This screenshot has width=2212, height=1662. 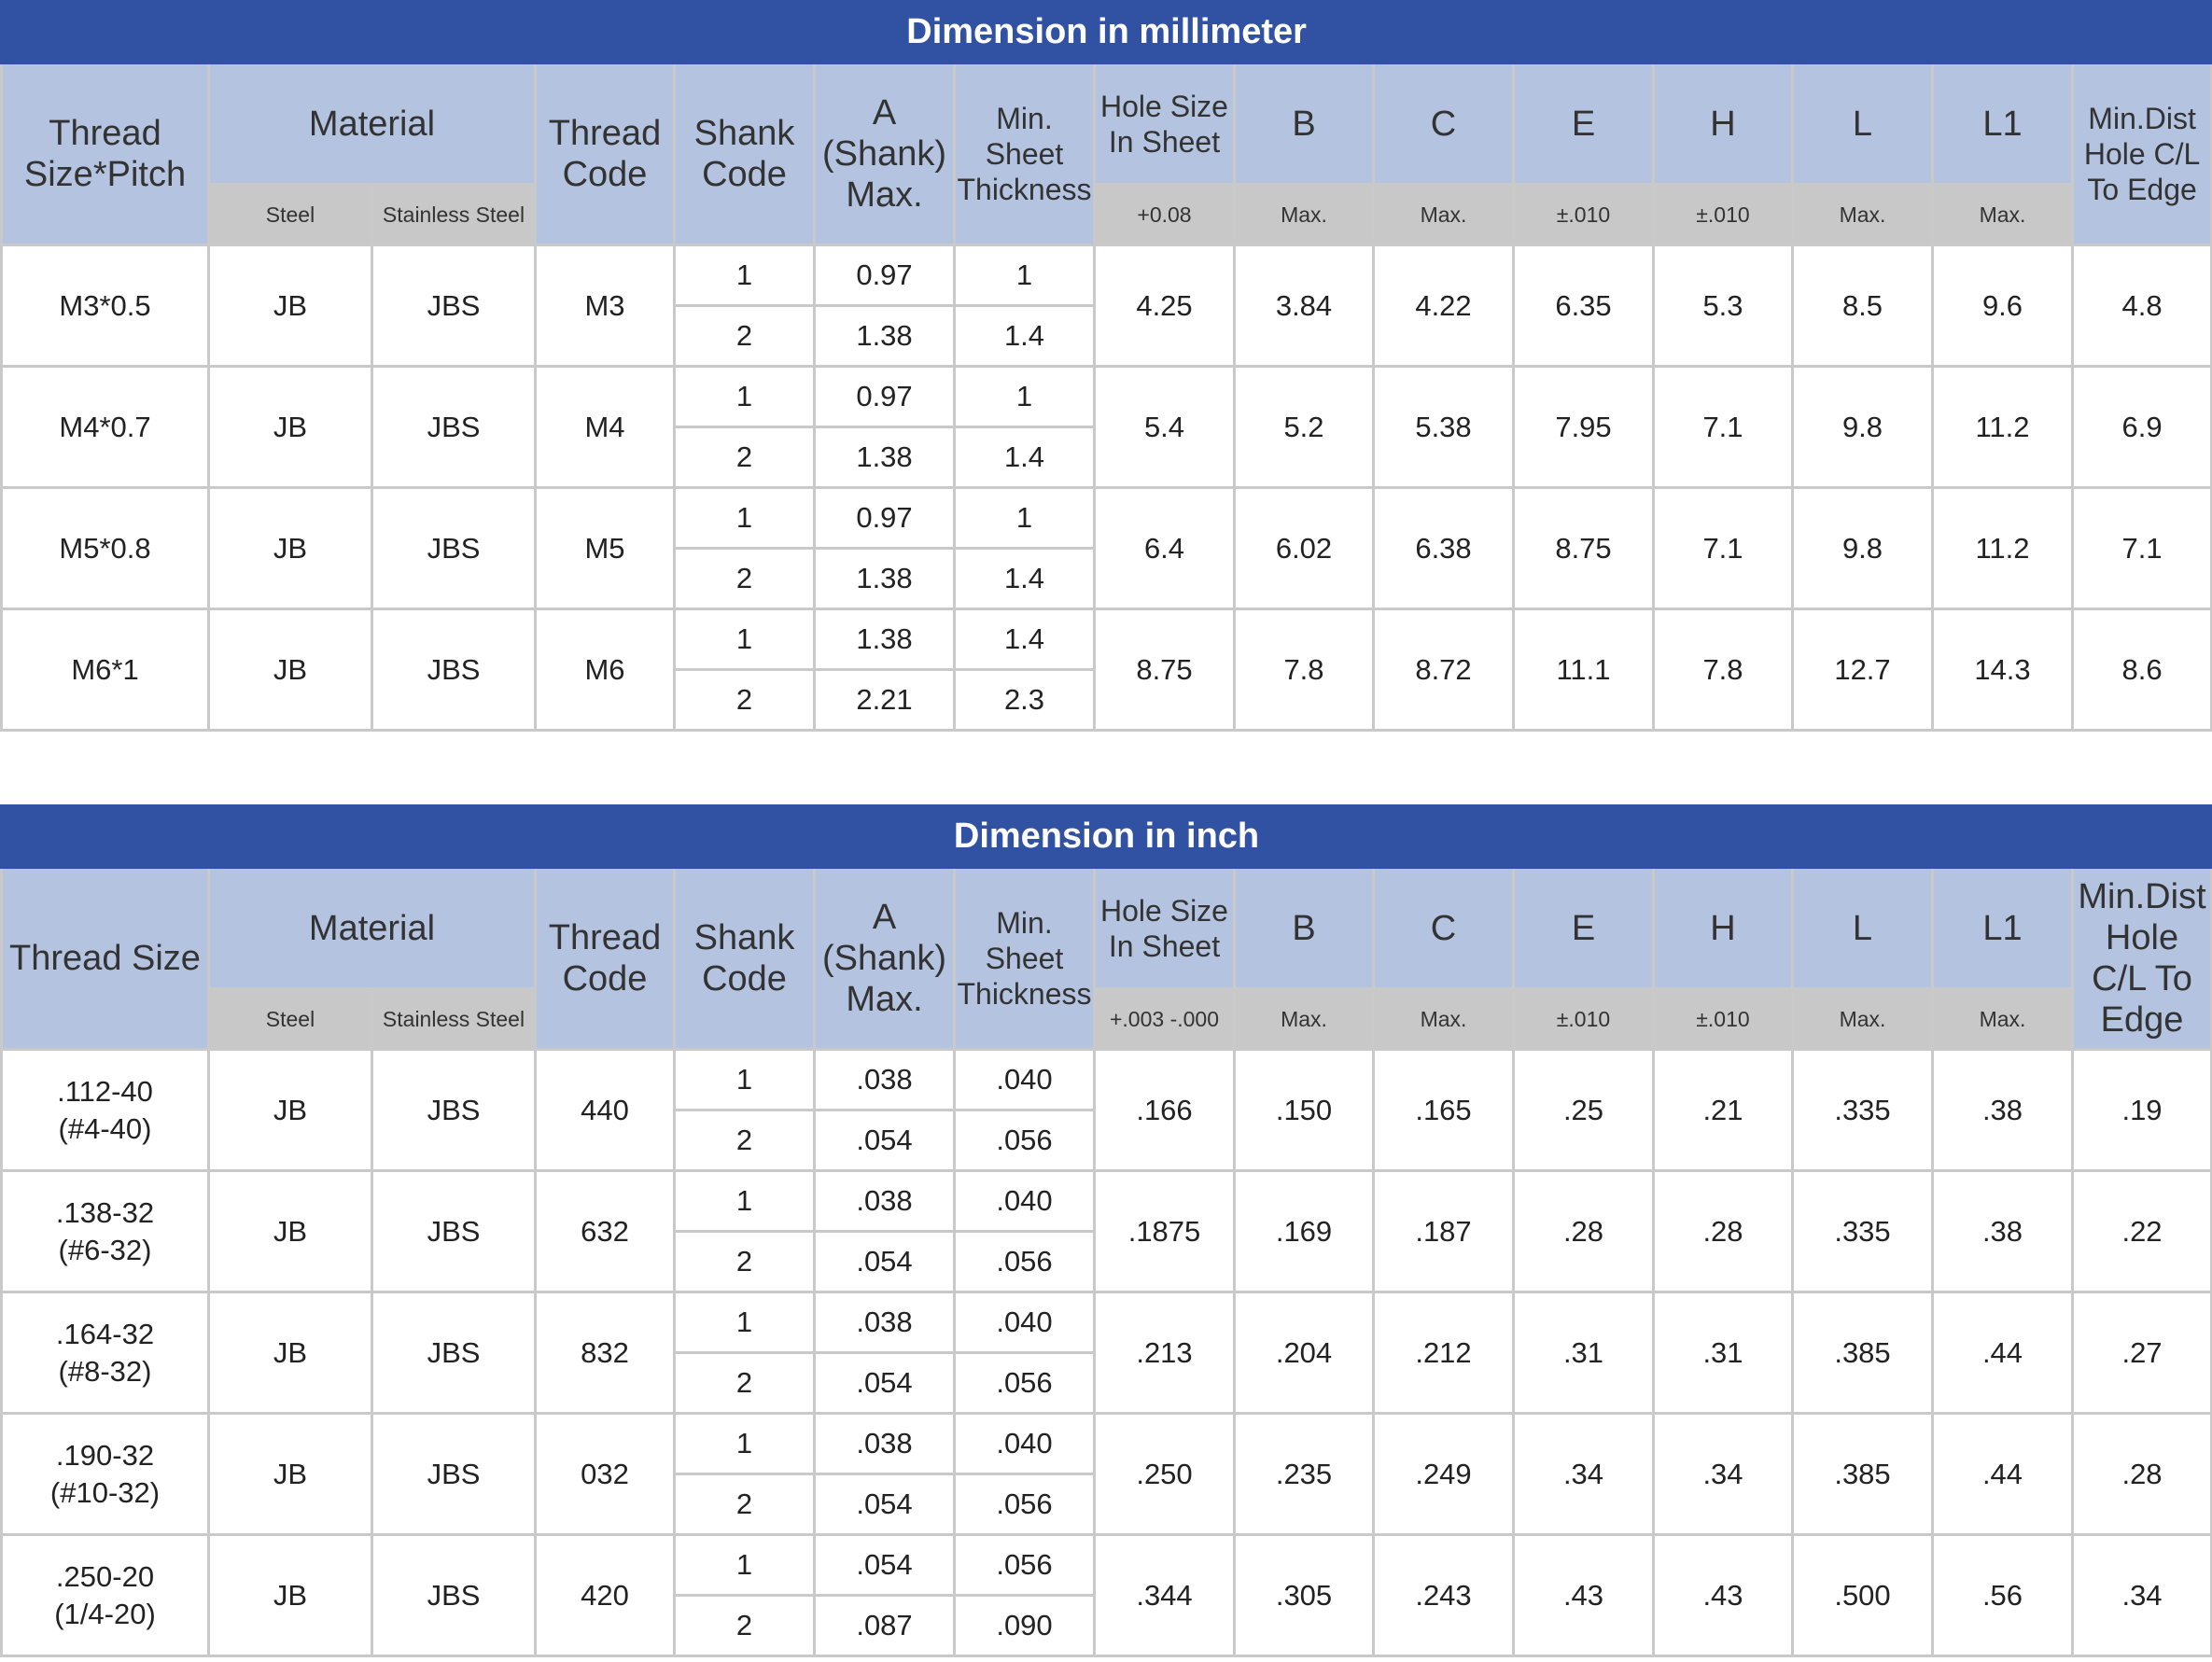 What do you see at coordinates (2002, 306) in the screenshot?
I see `l1-cell: 9.6` at bounding box center [2002, 306].